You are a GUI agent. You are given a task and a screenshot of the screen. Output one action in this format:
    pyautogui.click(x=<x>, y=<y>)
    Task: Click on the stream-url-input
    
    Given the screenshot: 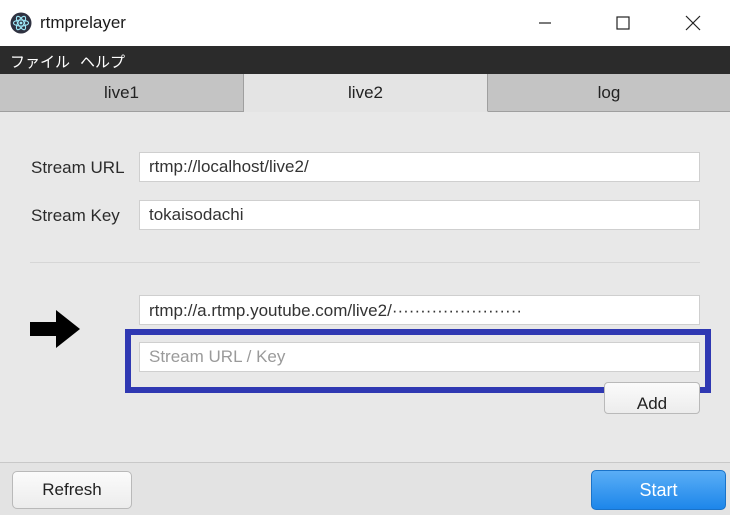 What is the action you would take?
    pyautogui.click(x=419, y=167)
    